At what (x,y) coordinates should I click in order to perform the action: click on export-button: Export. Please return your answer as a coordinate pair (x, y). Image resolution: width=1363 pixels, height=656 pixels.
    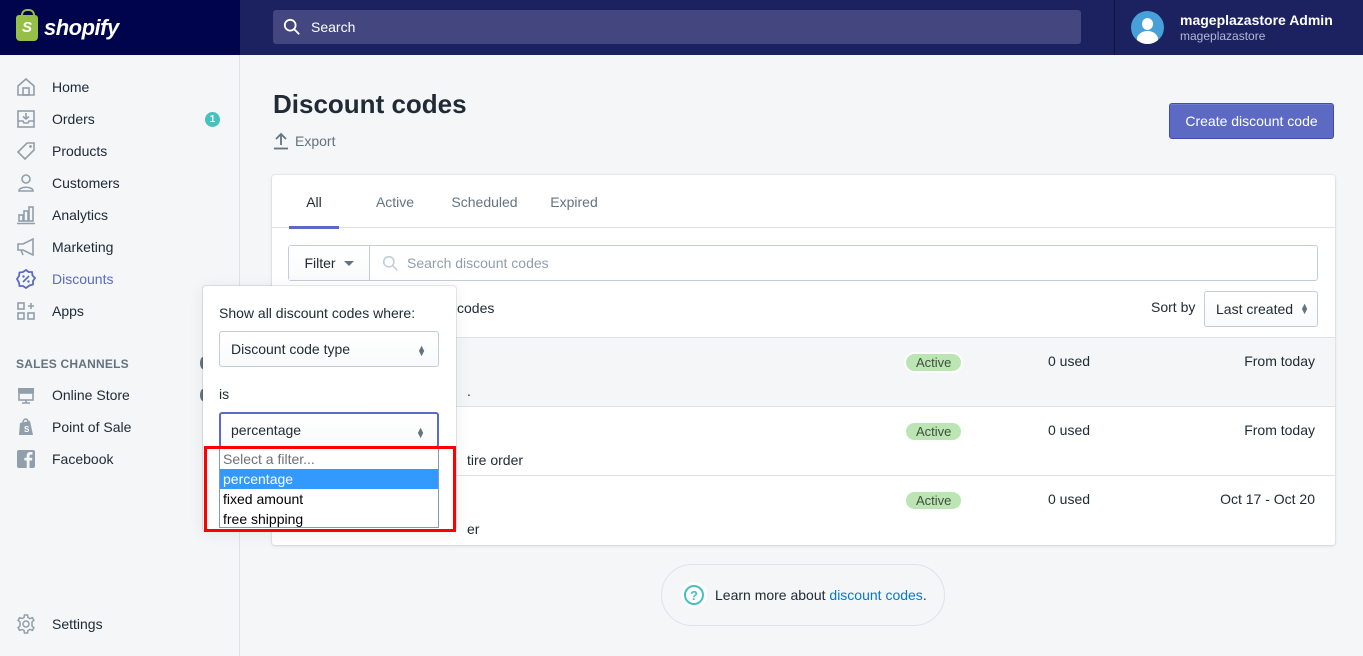
    Looking at the image, I should click on (304, 141).